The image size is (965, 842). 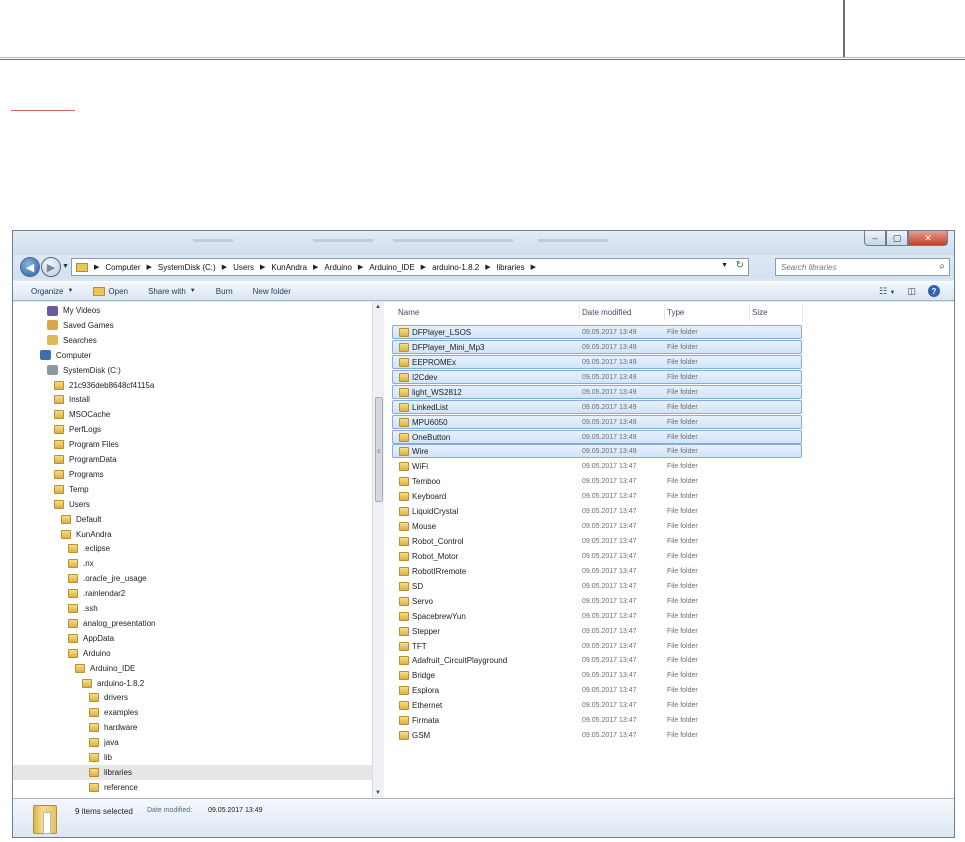 What do you see at coordinates (887, 291) in the screenshot?
I see `change-view-button: ☷ ▼` at bounding box center [887, 291].